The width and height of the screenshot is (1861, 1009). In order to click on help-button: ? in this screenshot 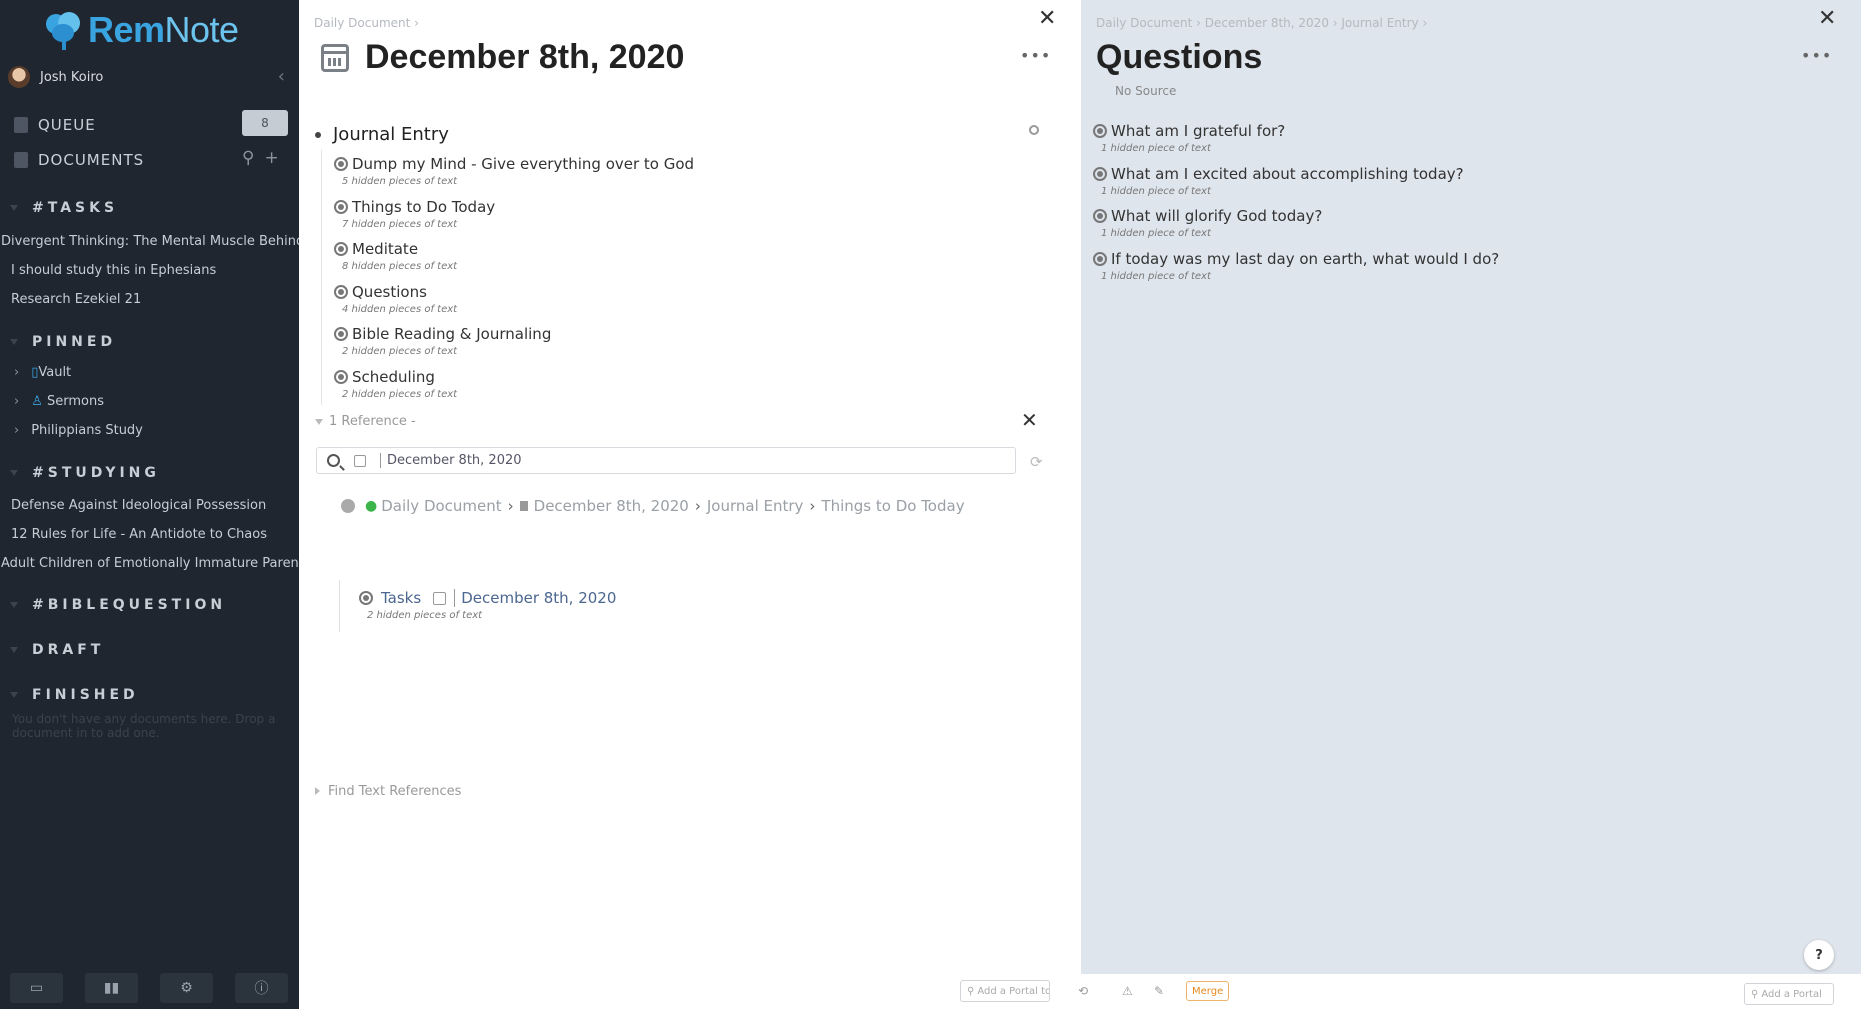, I will do `click(1819, 955)`.